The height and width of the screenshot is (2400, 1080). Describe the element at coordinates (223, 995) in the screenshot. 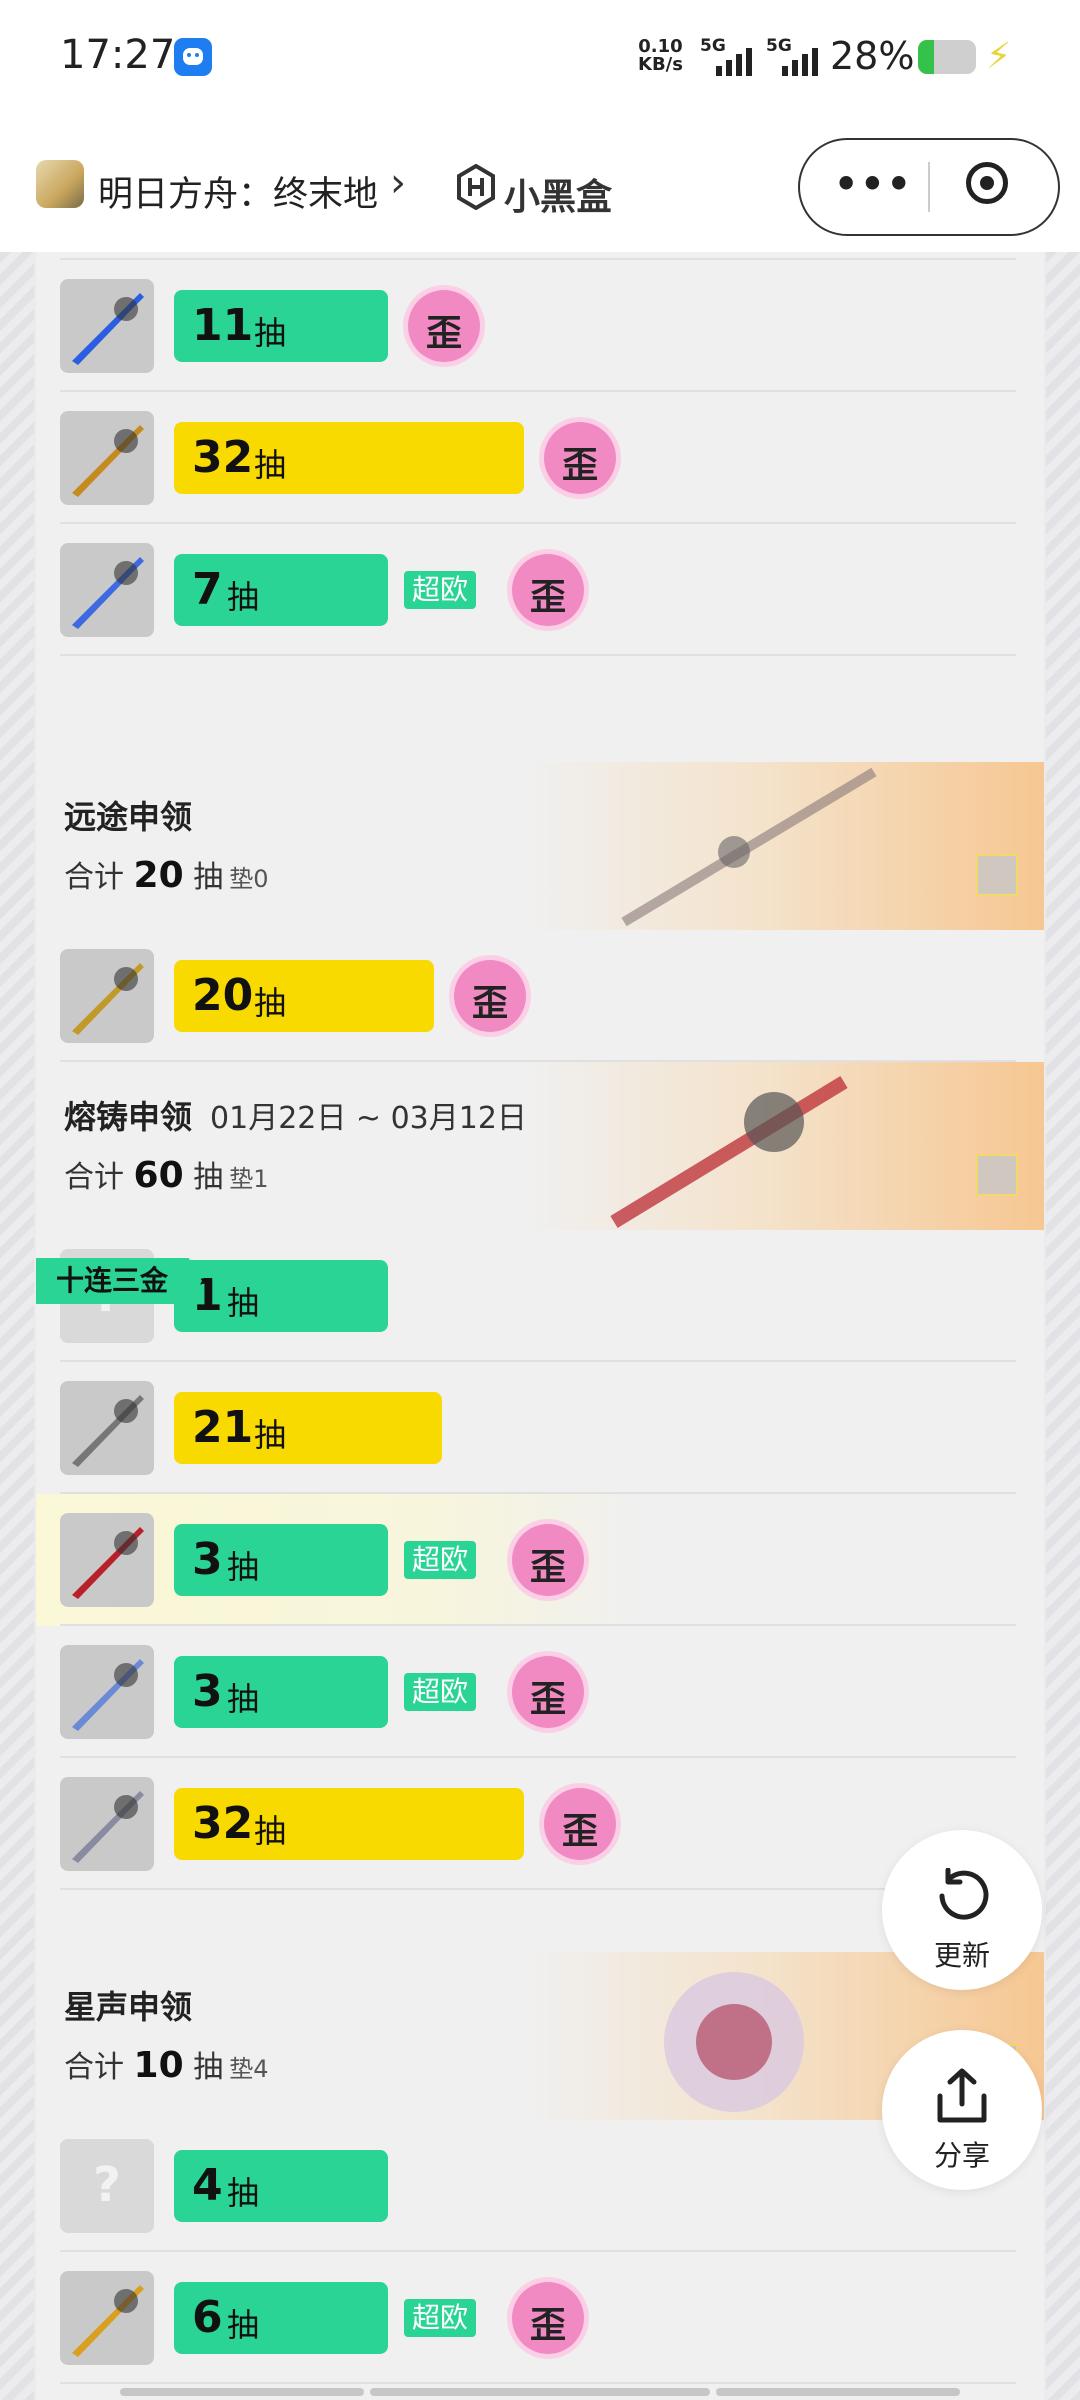

I see `pull-count: 20` at that location.